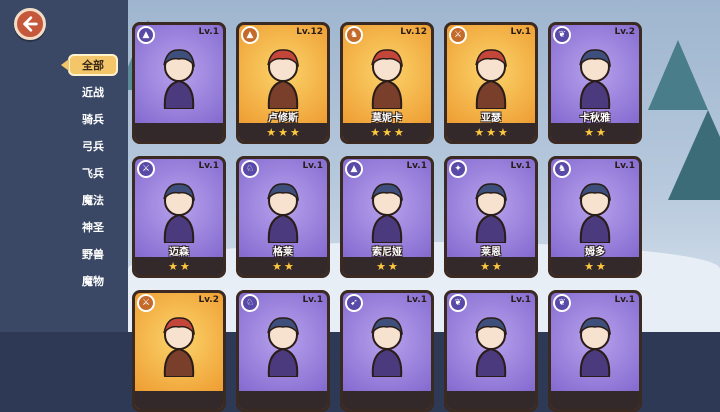  I want to click on hero-card: ▲ Lv.1, so click(179, 83).